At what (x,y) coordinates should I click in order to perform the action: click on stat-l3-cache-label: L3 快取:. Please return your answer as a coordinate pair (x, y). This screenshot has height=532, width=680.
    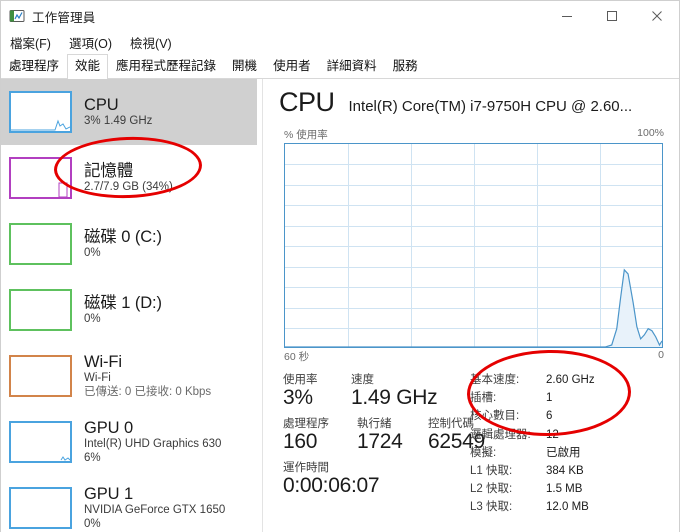
    Looking at the image, I should click on (491, 507).